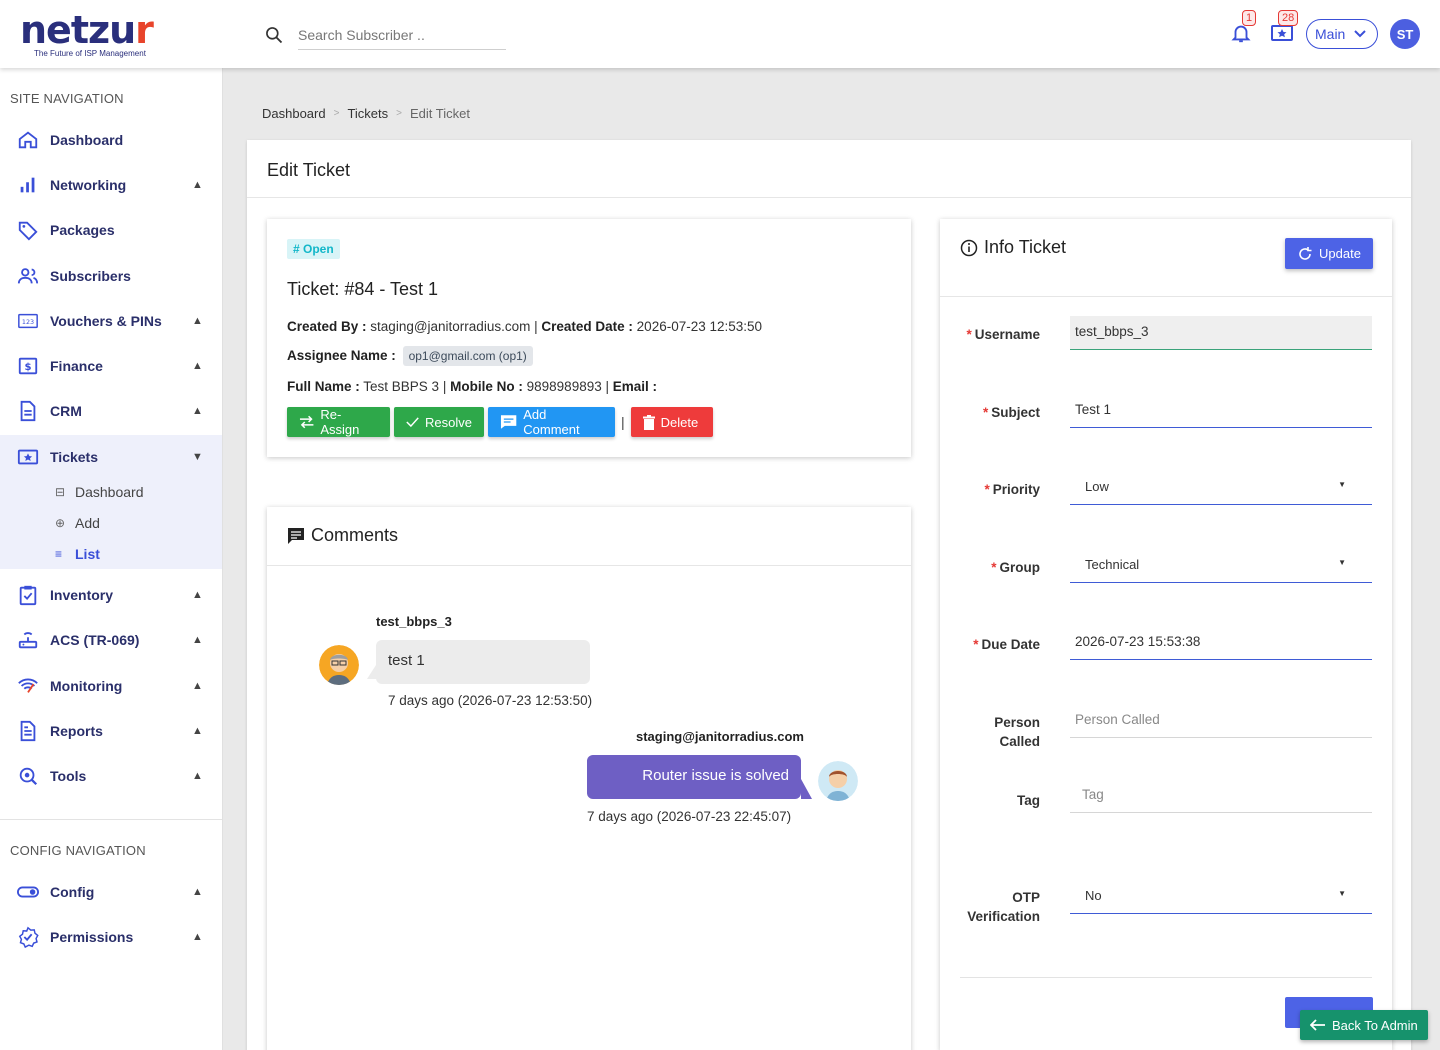 The height and width of the screenshot is (1050, 1440). Describe the element at coordinates (323, 386) in the screenshot. I see `full-name-label: Full Name :` at that location.